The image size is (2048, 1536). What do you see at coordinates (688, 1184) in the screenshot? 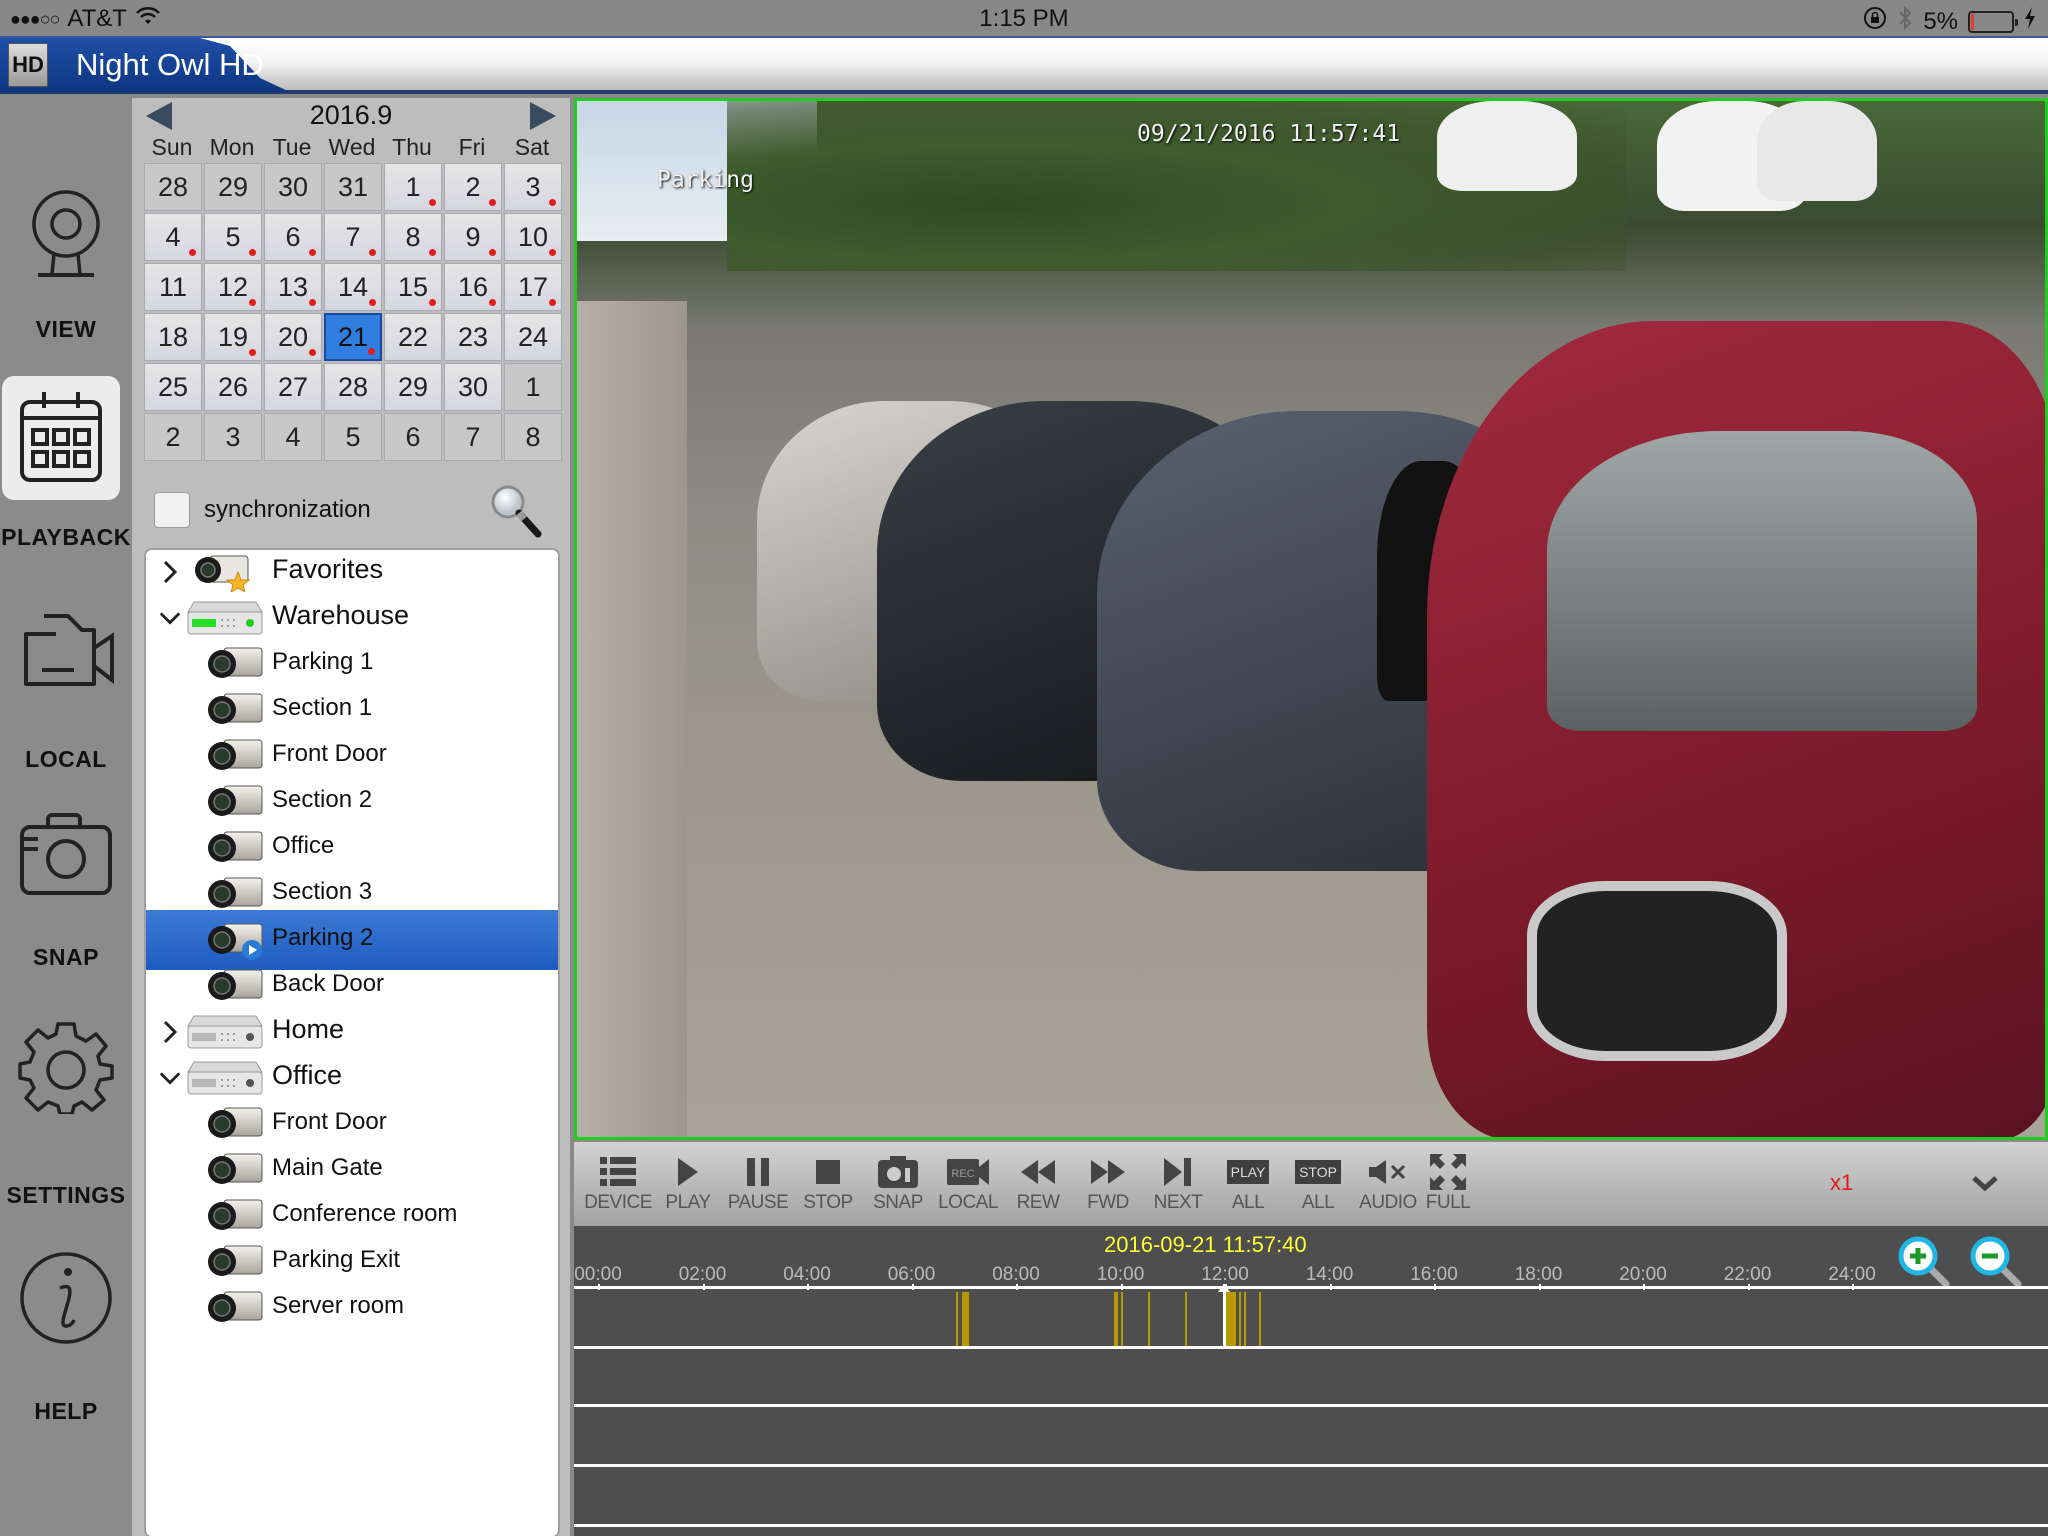
I see `toolbar-play-button: PLAY` at bounding box center [688, 1184].